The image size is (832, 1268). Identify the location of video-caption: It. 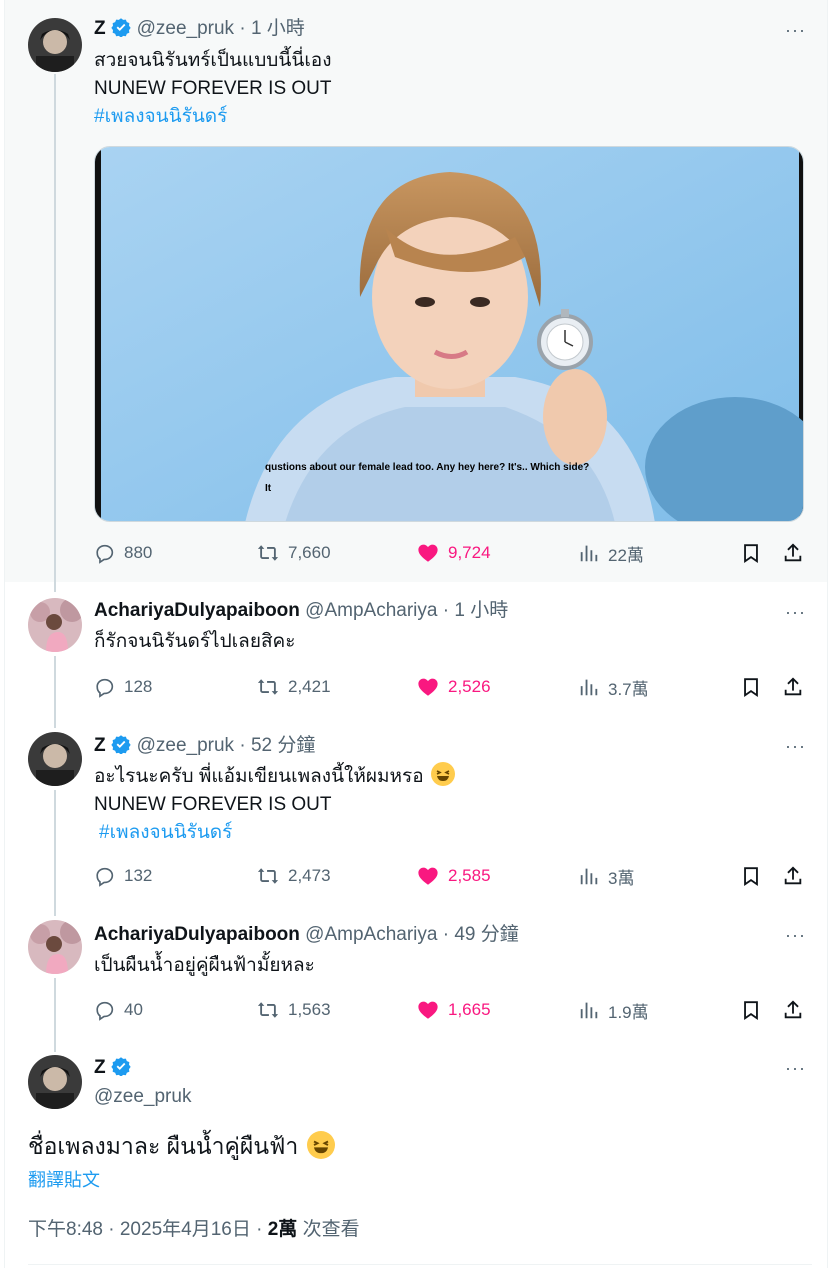
(268, 488).